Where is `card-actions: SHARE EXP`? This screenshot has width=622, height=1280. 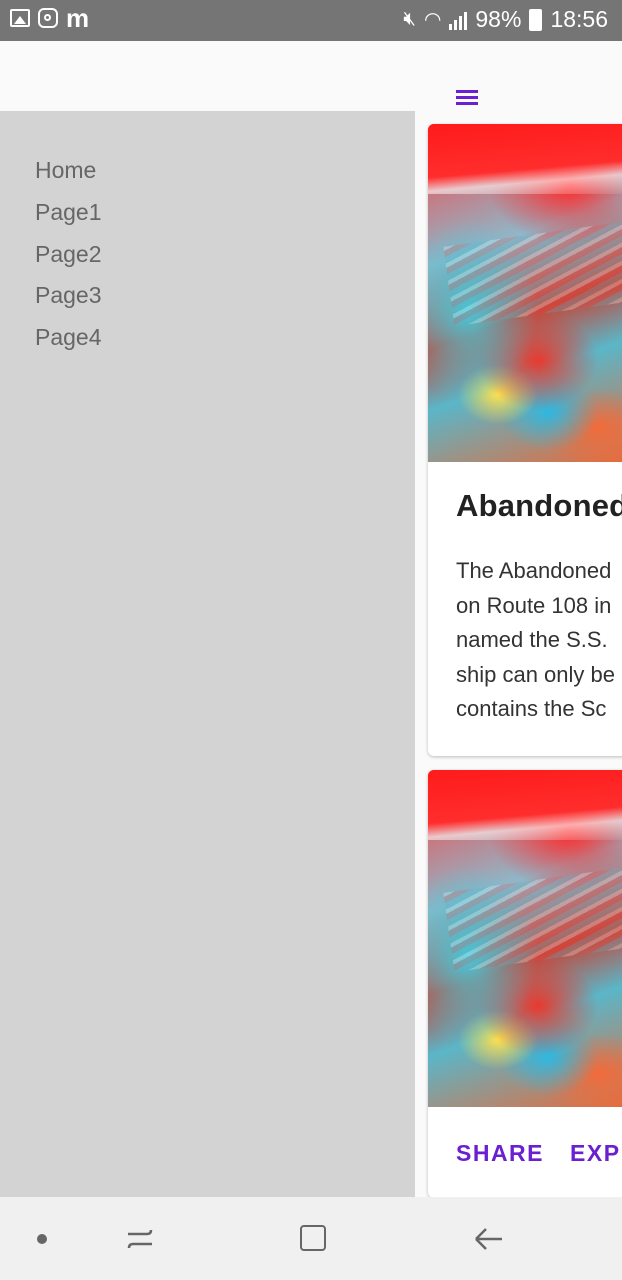 card-actions: SHARE EXP is located at coordinates (539, 1153).